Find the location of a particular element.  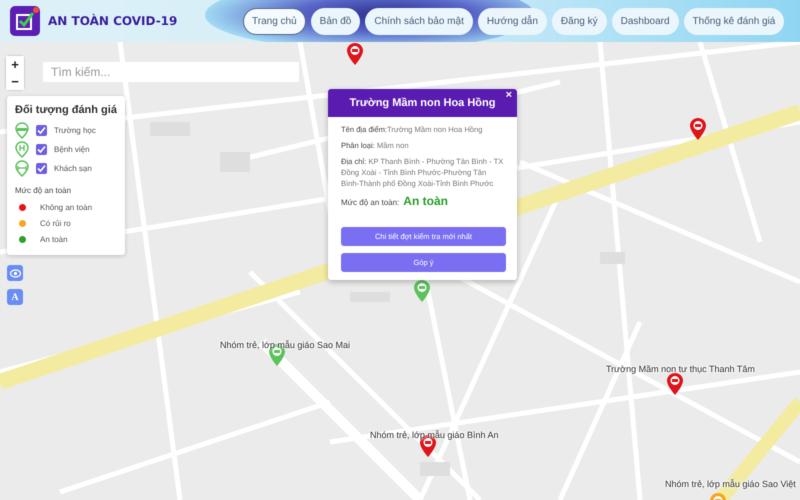

logo-icon is located at coordinates (25, 21).